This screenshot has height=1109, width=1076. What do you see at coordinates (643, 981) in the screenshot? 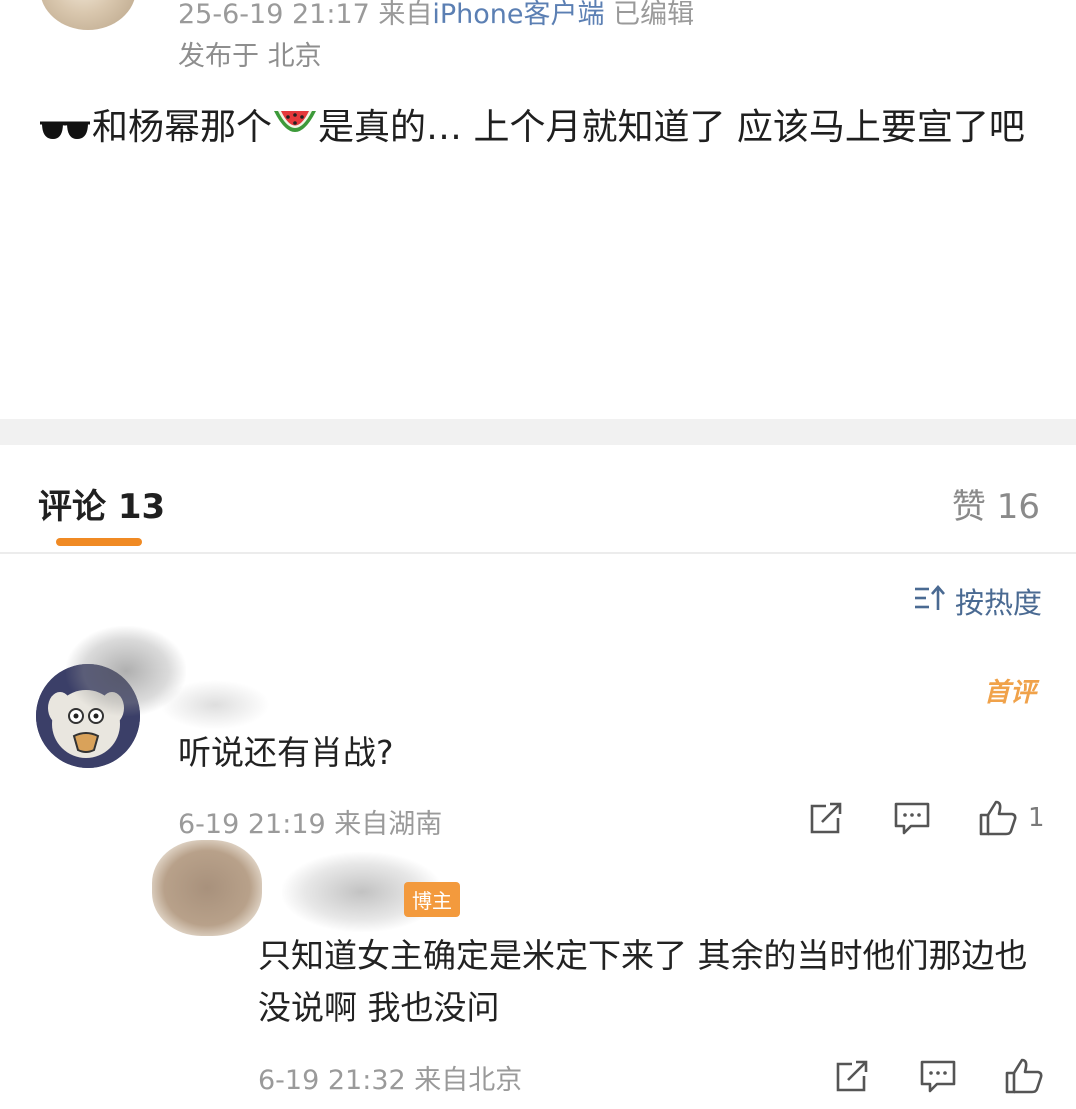
I see `reply-text: 只知道女主确定是米定下来了 其余的当时他们那边也没说啊 我也没问` at bounding box center [643, 981].